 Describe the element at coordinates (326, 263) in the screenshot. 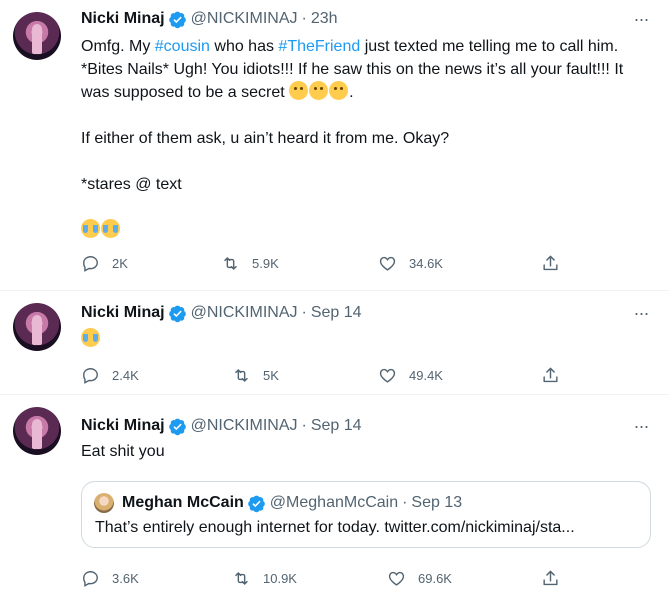

I see `tweet-actions: 2K 5.9K 34.6K` at that location.